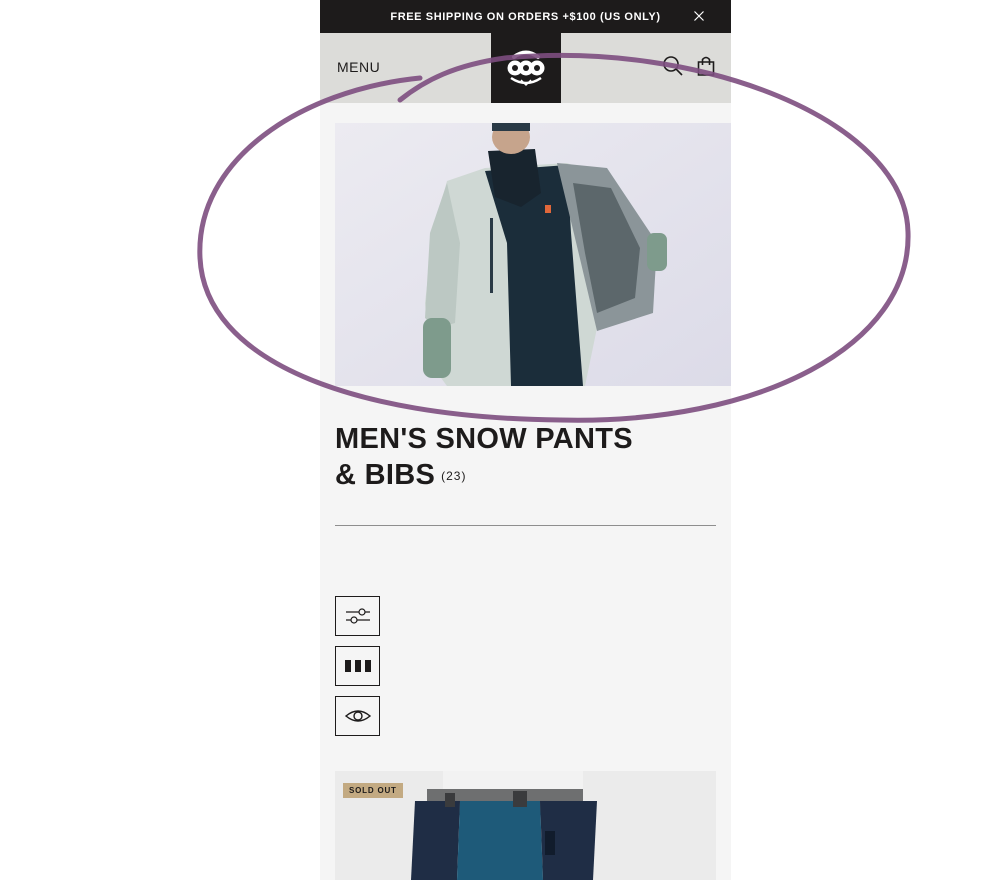 This screenshot has width=1000, height=880. What do you see at coordinates (706, 66) in the screenshot?
I see `shopping-bag-icon` at bounding box center [706, 66].